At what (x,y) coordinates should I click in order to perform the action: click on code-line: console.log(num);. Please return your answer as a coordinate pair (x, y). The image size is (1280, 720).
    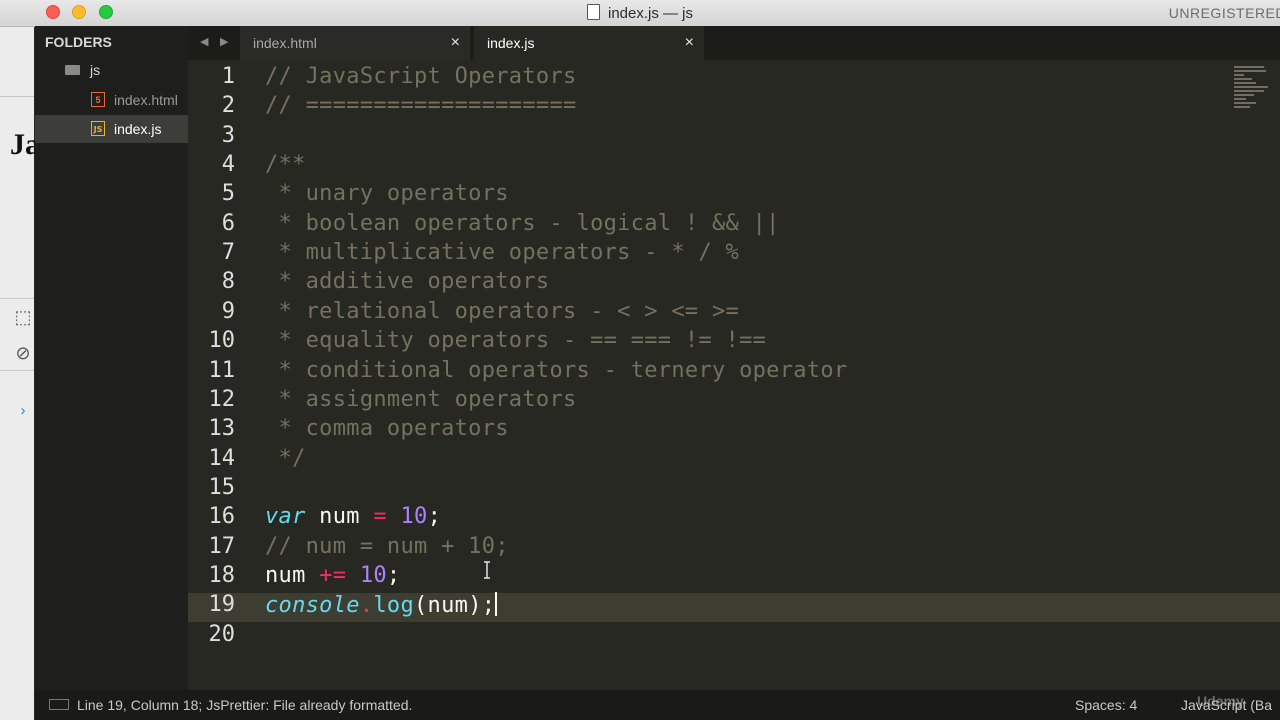
    Looking at the image, I should click on (381, 605).